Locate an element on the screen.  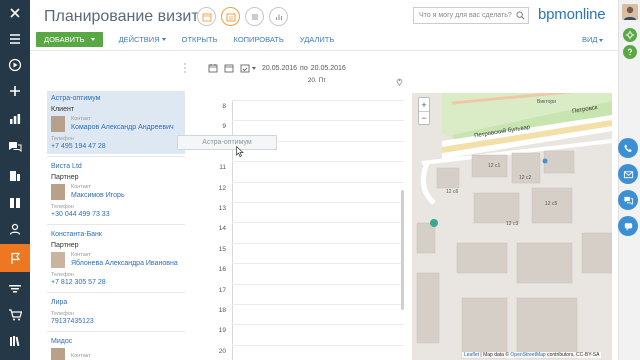
contact-name: Яблонева Александра Ивановна is located at coordinates (124, 263).